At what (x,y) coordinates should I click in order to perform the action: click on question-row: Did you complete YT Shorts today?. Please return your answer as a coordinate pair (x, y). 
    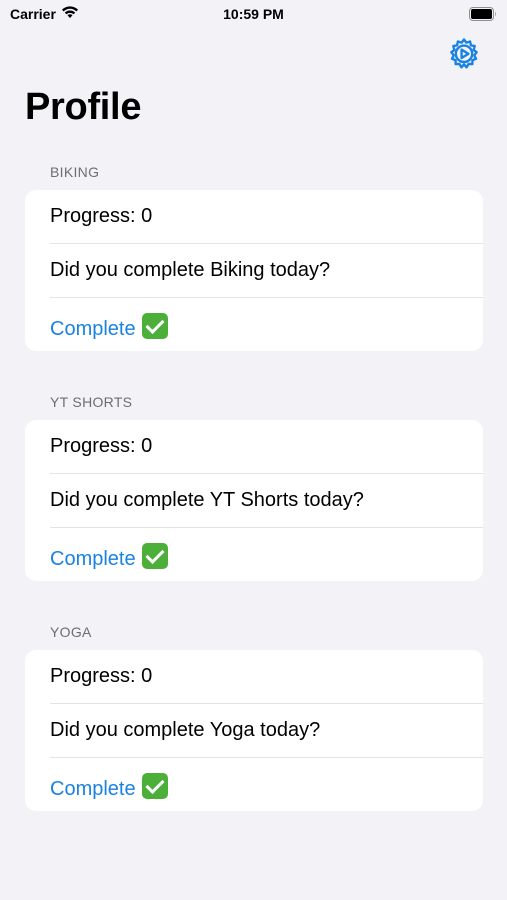
    Looking at the image, I should click on (254, 501).